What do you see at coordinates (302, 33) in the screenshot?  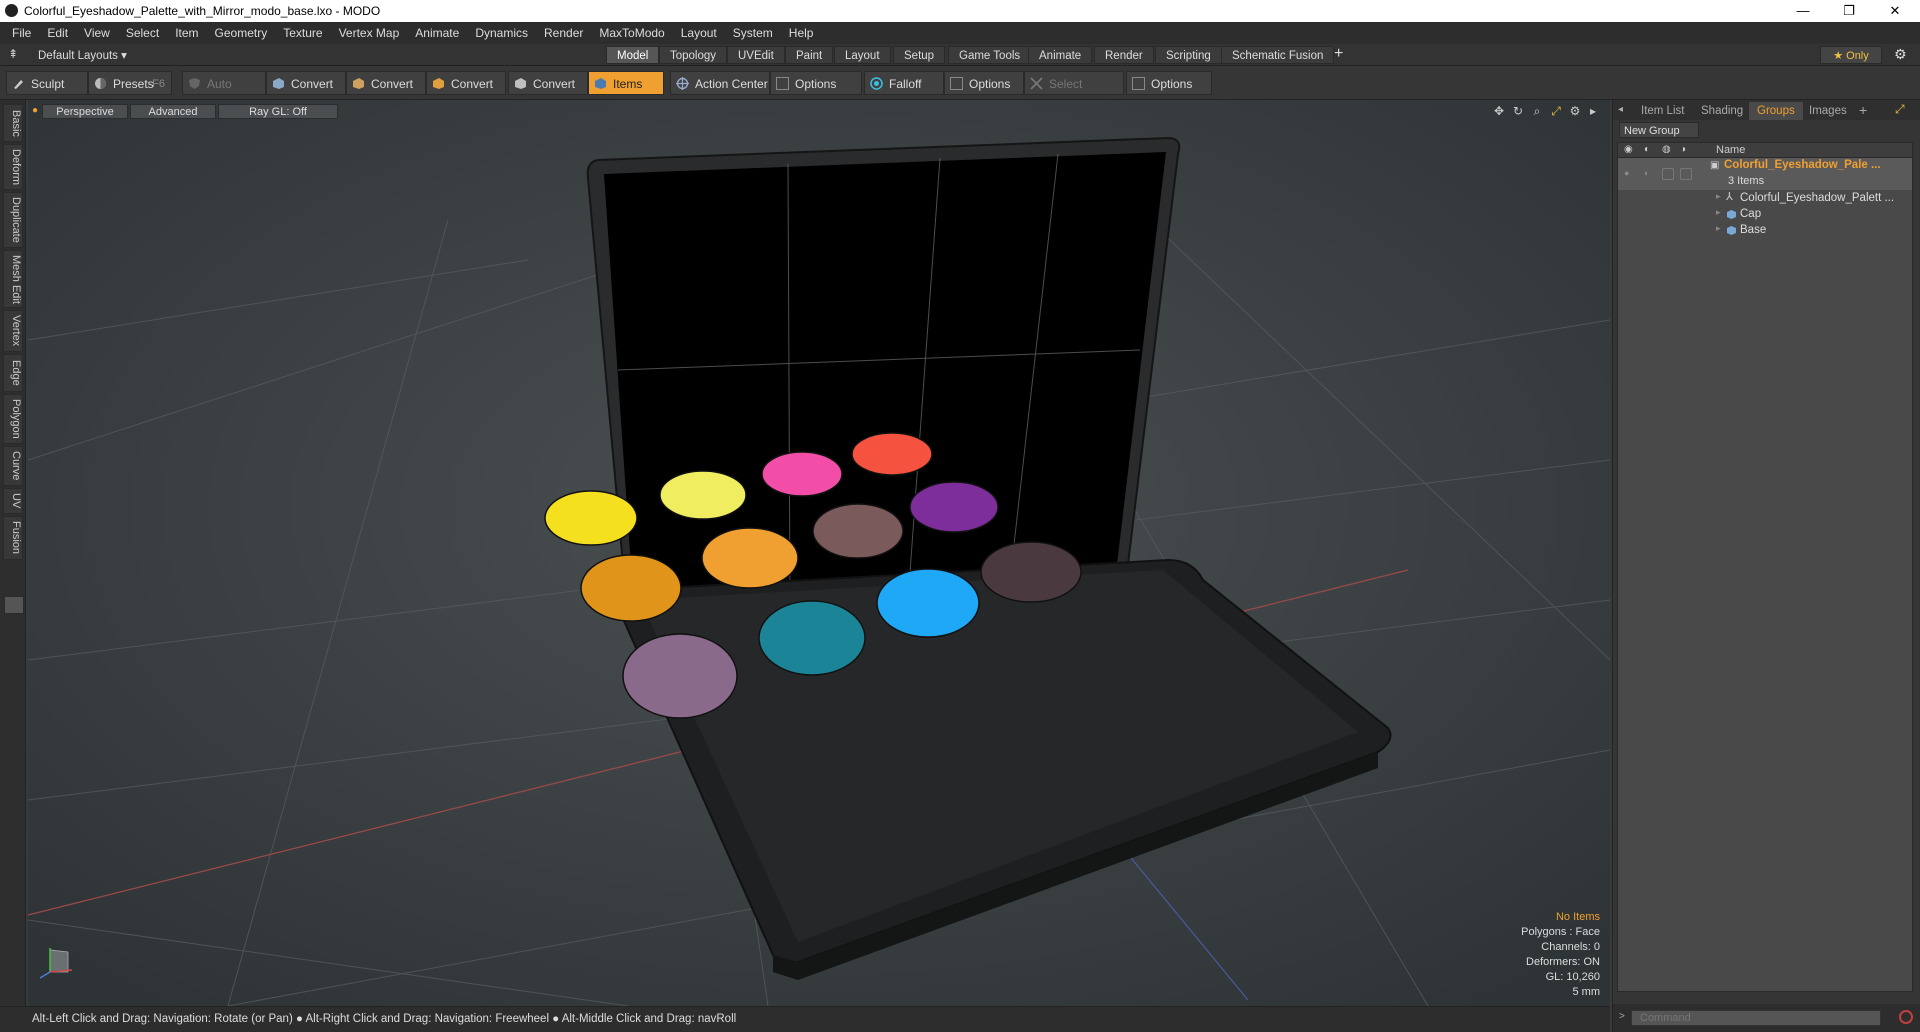 I see `menu-texture: Texture` at bounding box center [302, 33].